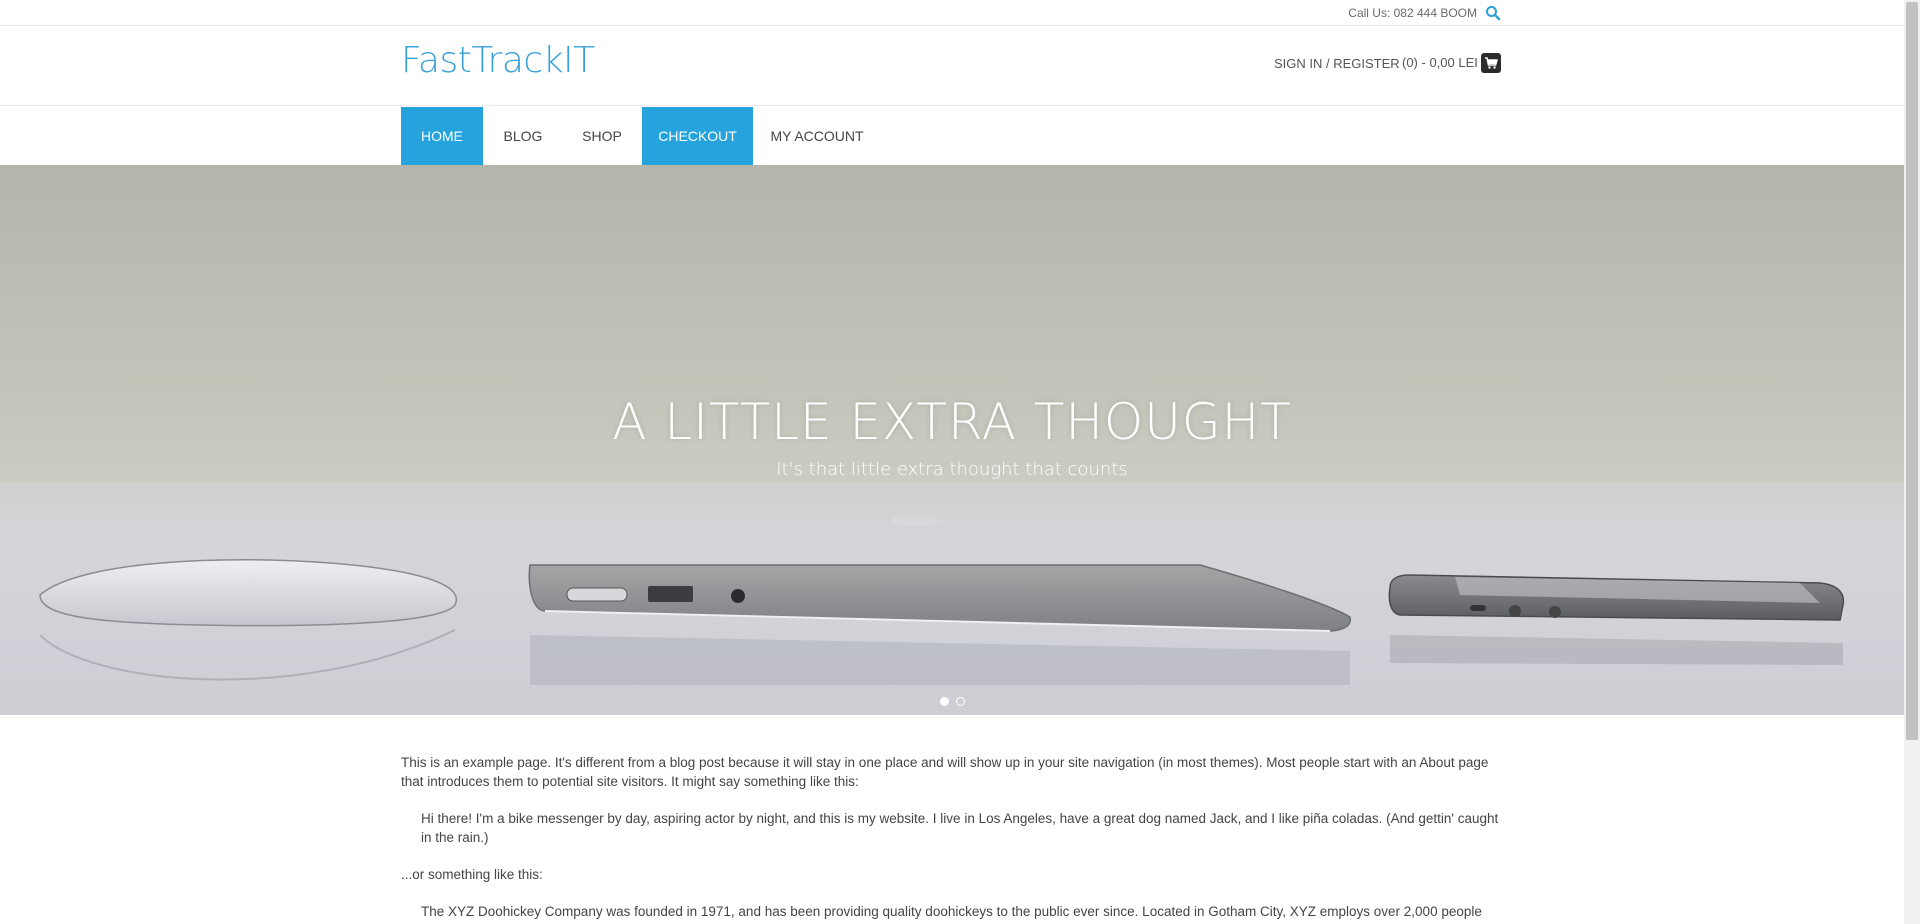 This screenshot has height=924, width=1920. Describe the element at coordinates (1337, 63) in the screenshot. I see `sign-in-register-link: SIGN IN / REGISTER` at that location.